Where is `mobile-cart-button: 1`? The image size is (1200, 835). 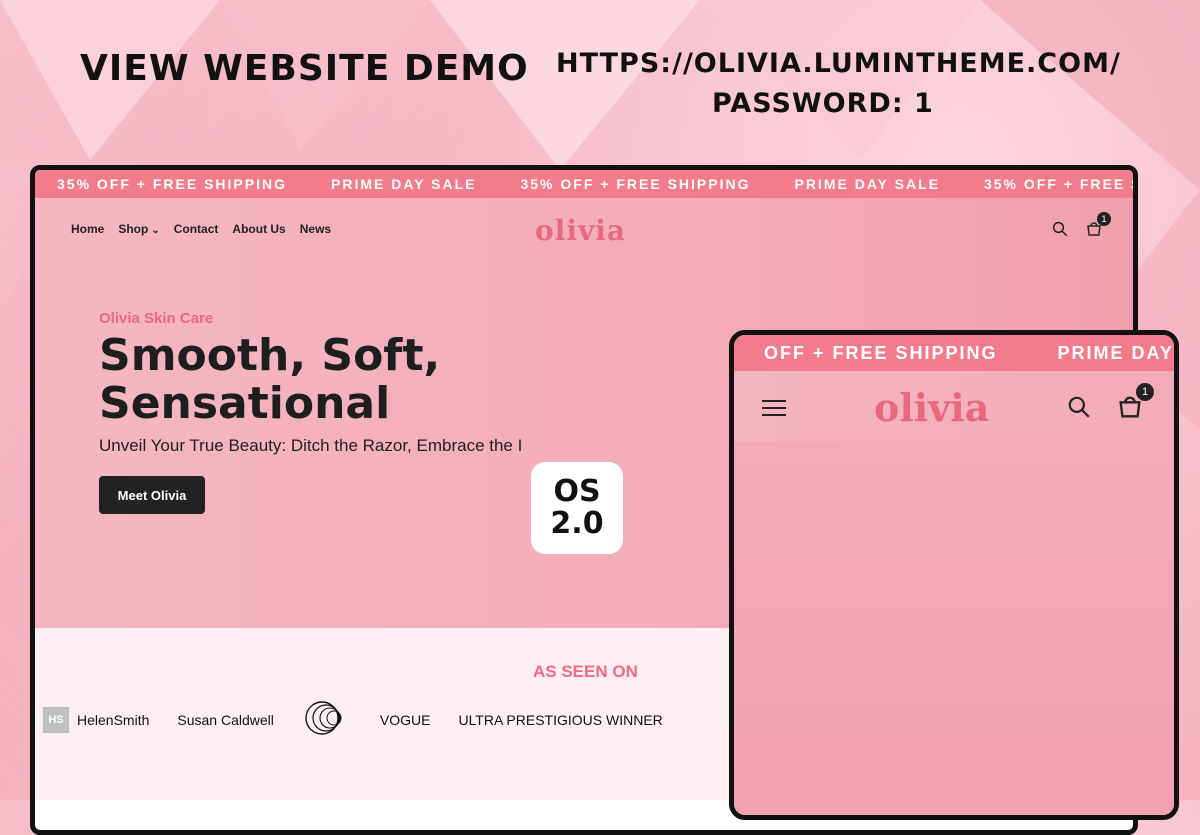 mobile-cart-button: 1 is located at coordinates (1135, 404).